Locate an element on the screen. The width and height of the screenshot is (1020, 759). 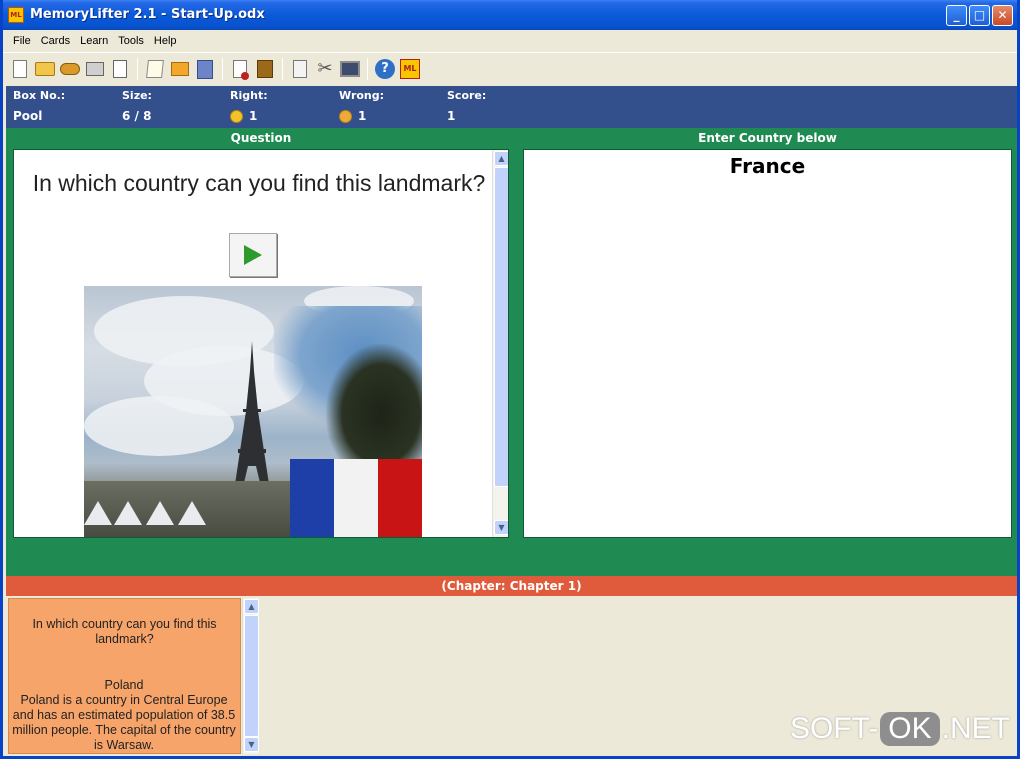
stat-box-no: Box No.: Pool is located at coordinates (39, 106).